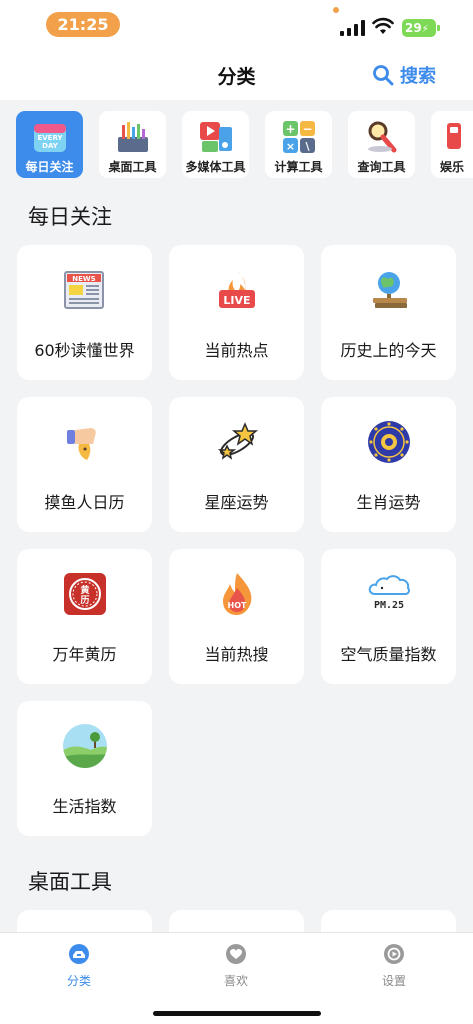 This screenshot has height=1024, width=473. I want to click on nav-label: 喜欢, so click(235, 981).